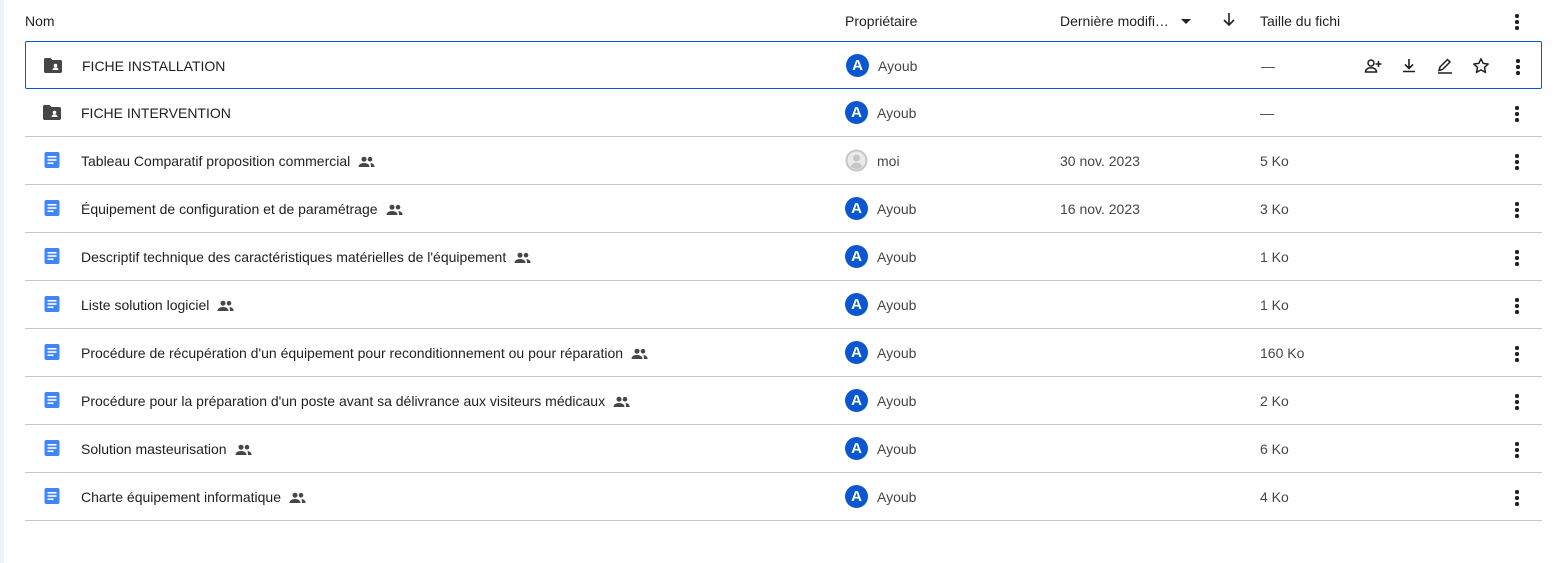  What do you see at coordinates (783, 449) in the screenshot?
I see `table-row: Solution masteurisation A Ayoub 6 Ko` at bounding box center [783, 449].